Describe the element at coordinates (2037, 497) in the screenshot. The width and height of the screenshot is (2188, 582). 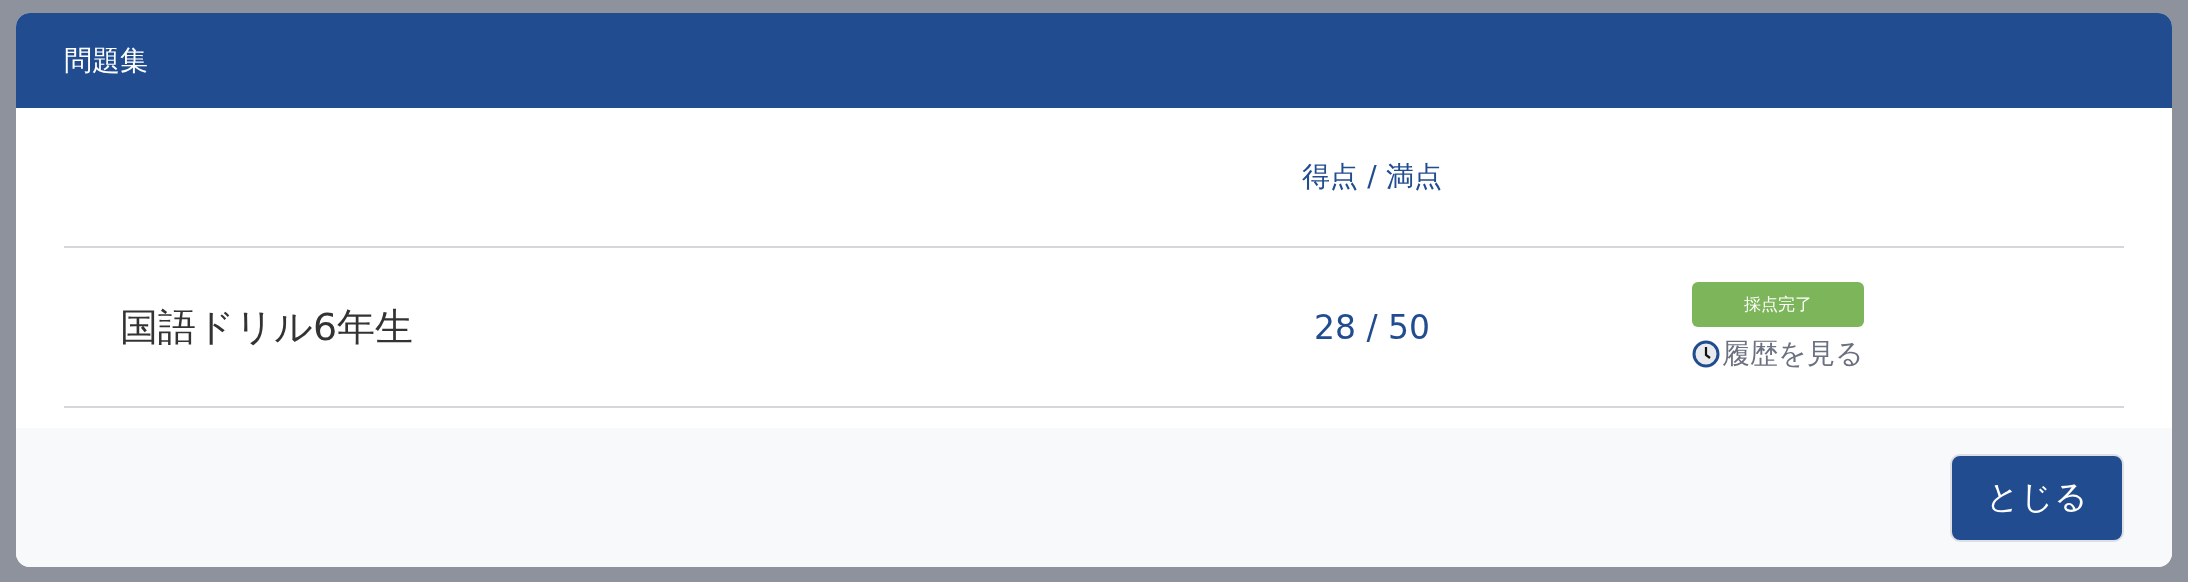
I see `close-button: とじる` at that location.